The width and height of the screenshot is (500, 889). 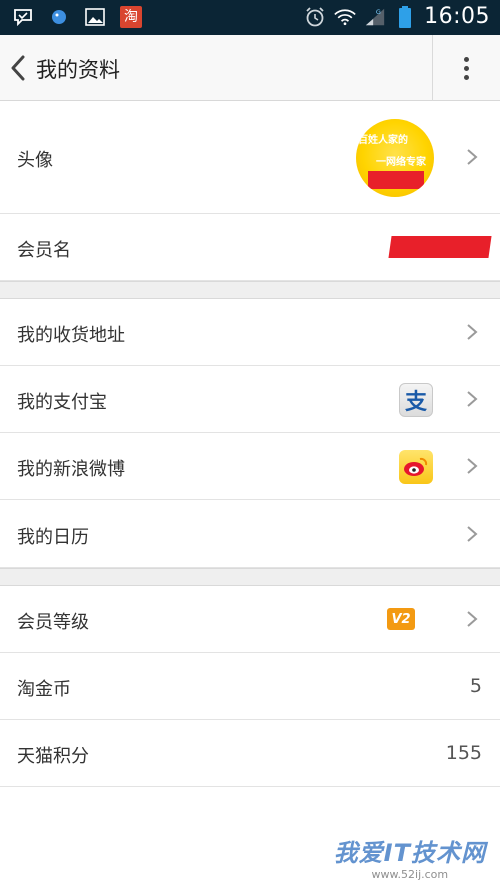 What do you see at coordinates (416, 467) in the screenshot?
I see `weibo-icon` at bounding box center [416, 467].